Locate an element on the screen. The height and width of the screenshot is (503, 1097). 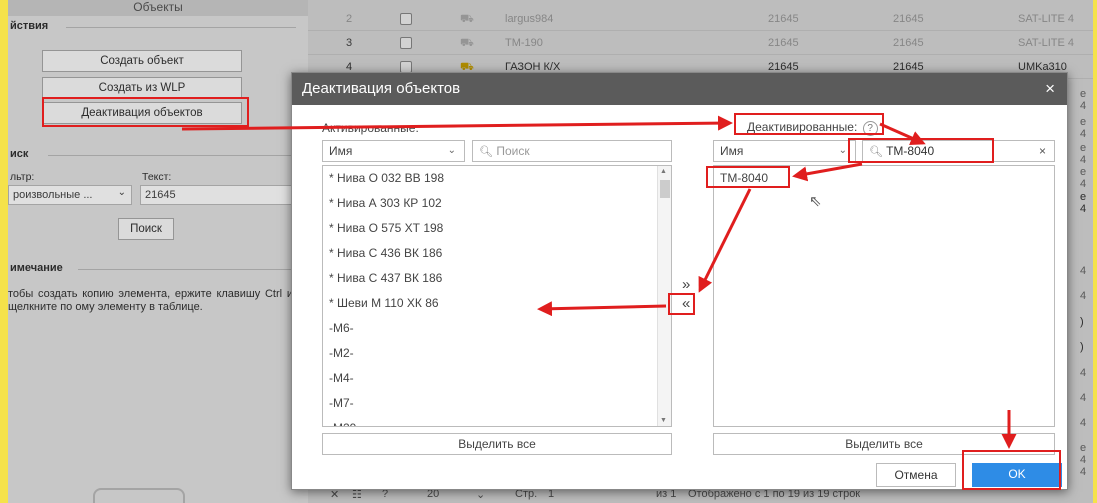
clear-search-icon: × is located at coordinates (1042, 151).